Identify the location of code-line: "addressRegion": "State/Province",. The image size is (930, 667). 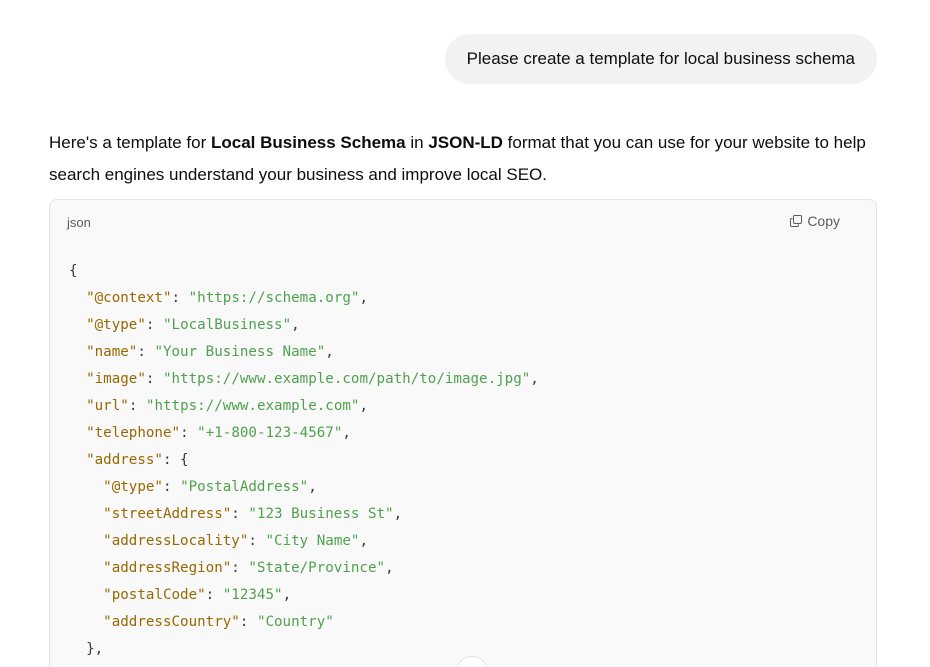
(304, 568).